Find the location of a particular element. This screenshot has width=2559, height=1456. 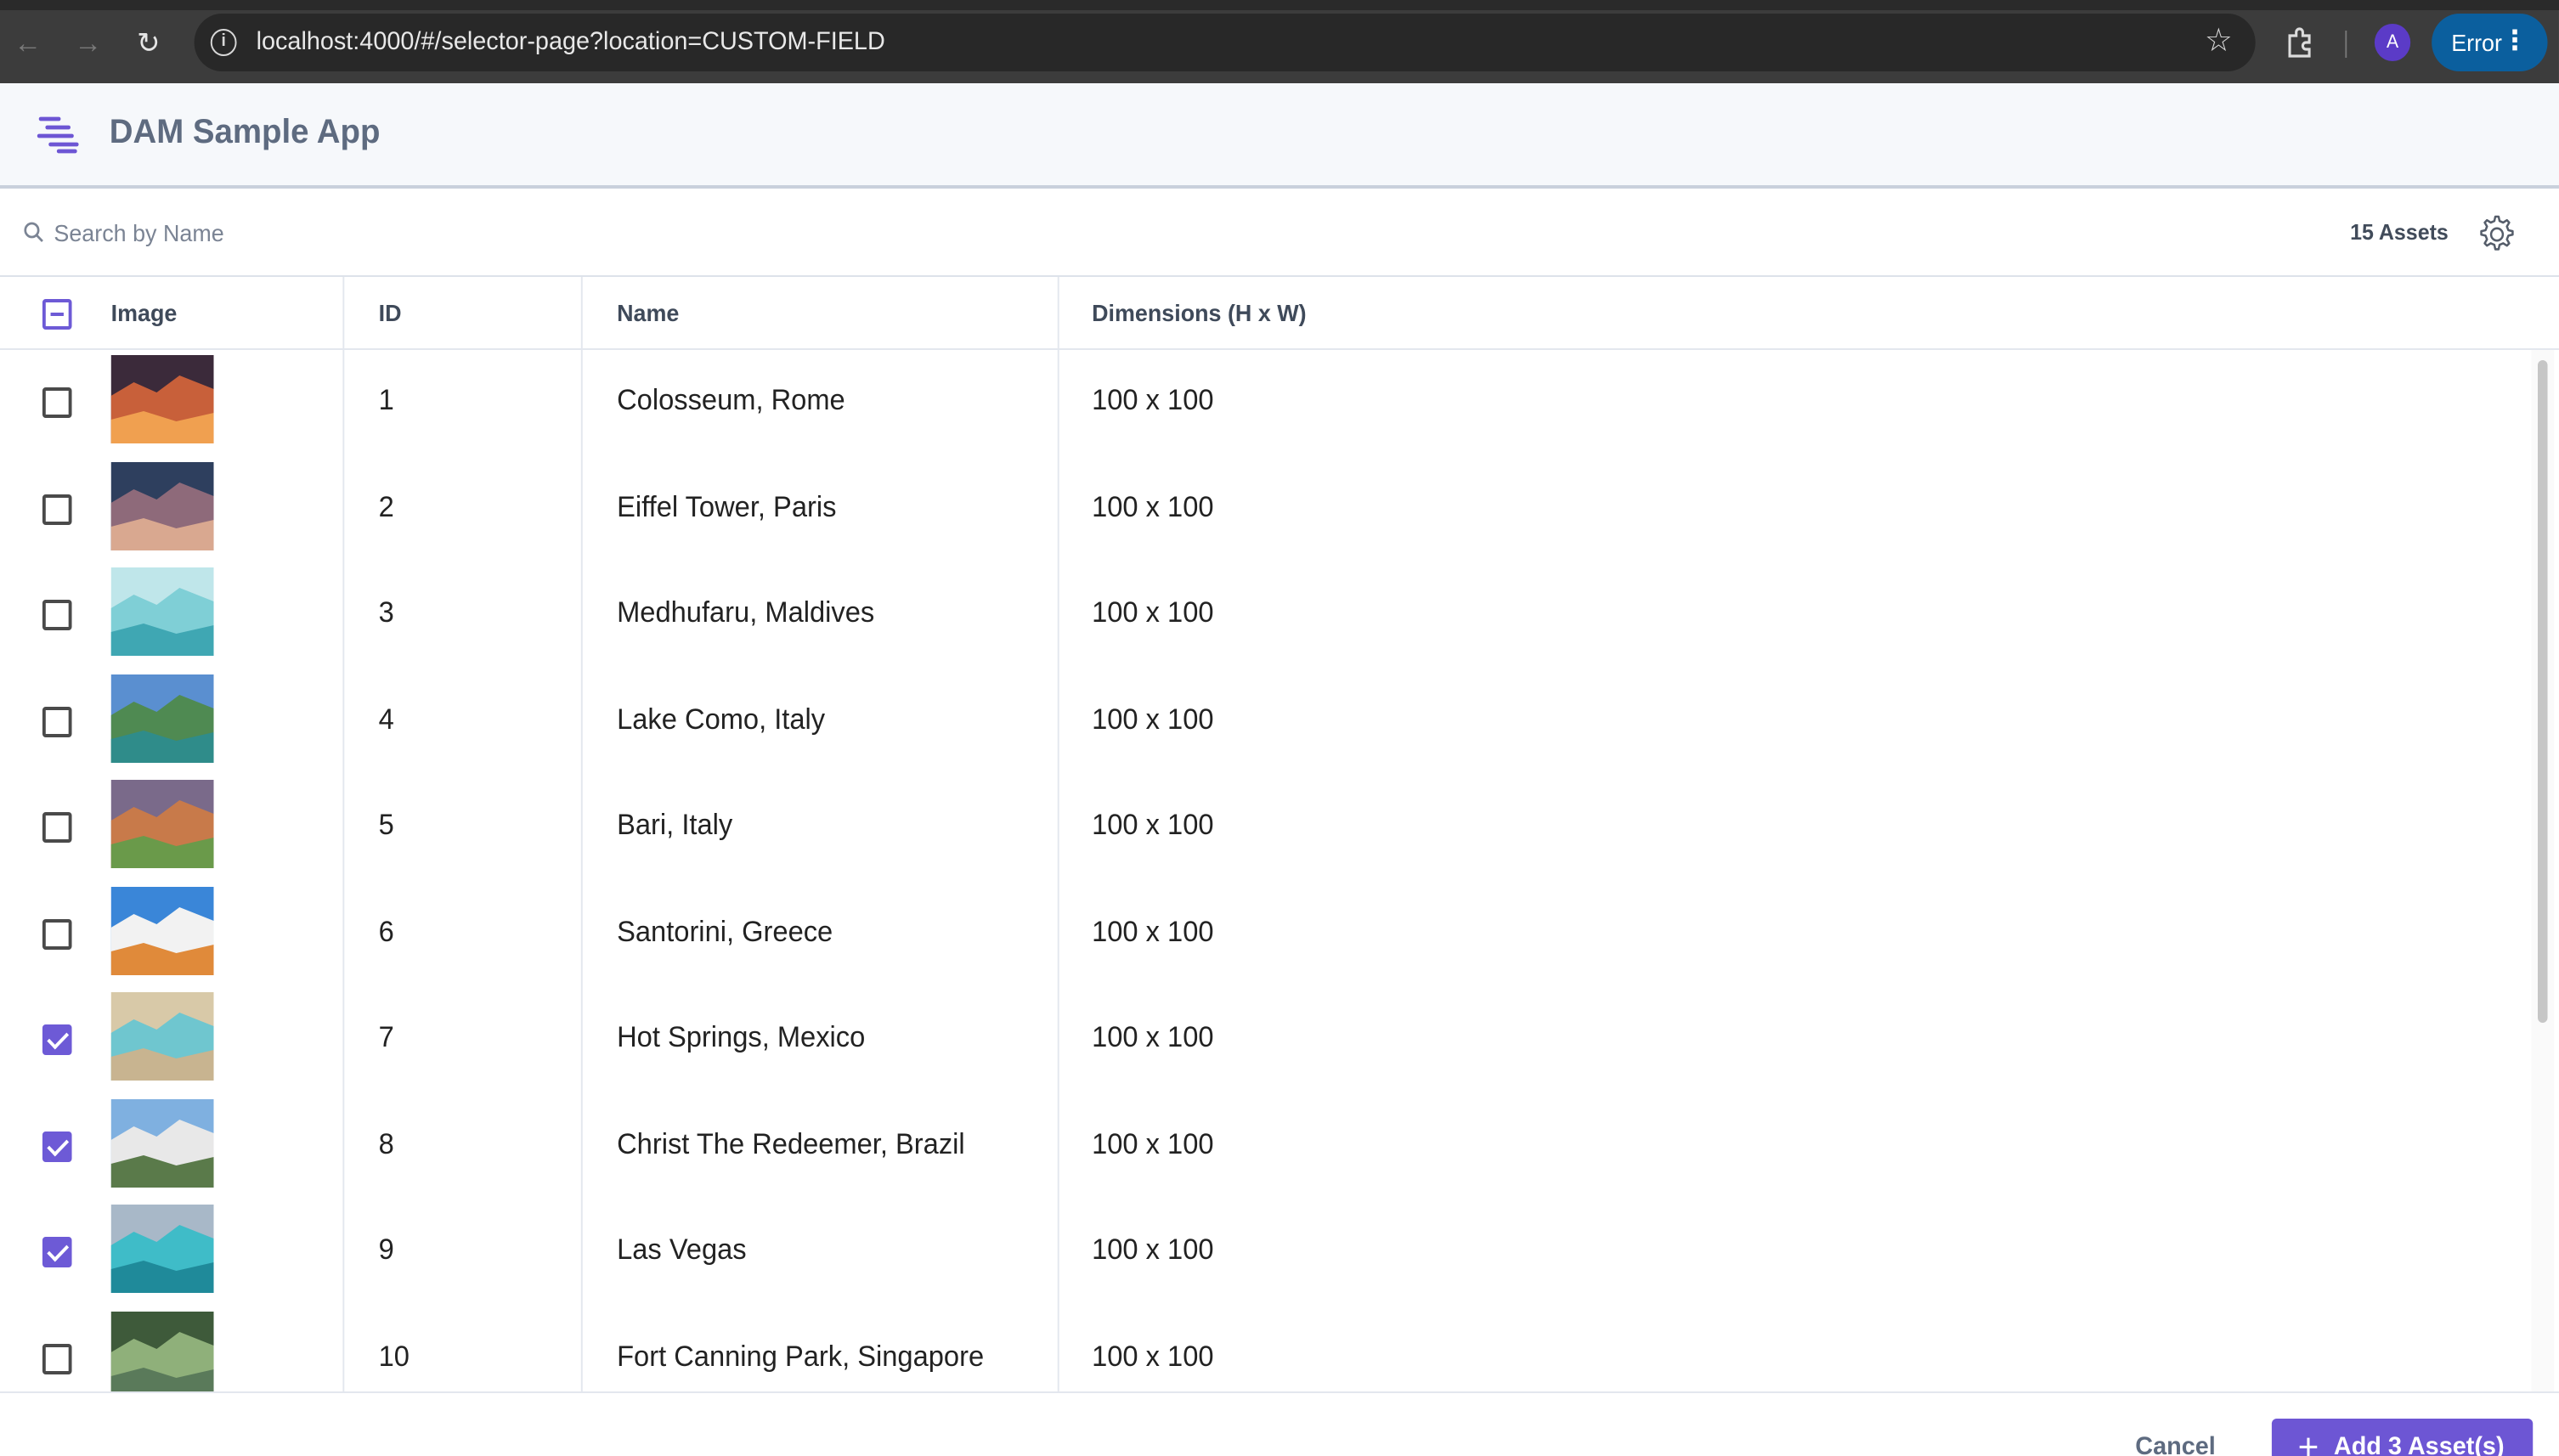

column-header-id: ID is located at coordinates (391, 313).